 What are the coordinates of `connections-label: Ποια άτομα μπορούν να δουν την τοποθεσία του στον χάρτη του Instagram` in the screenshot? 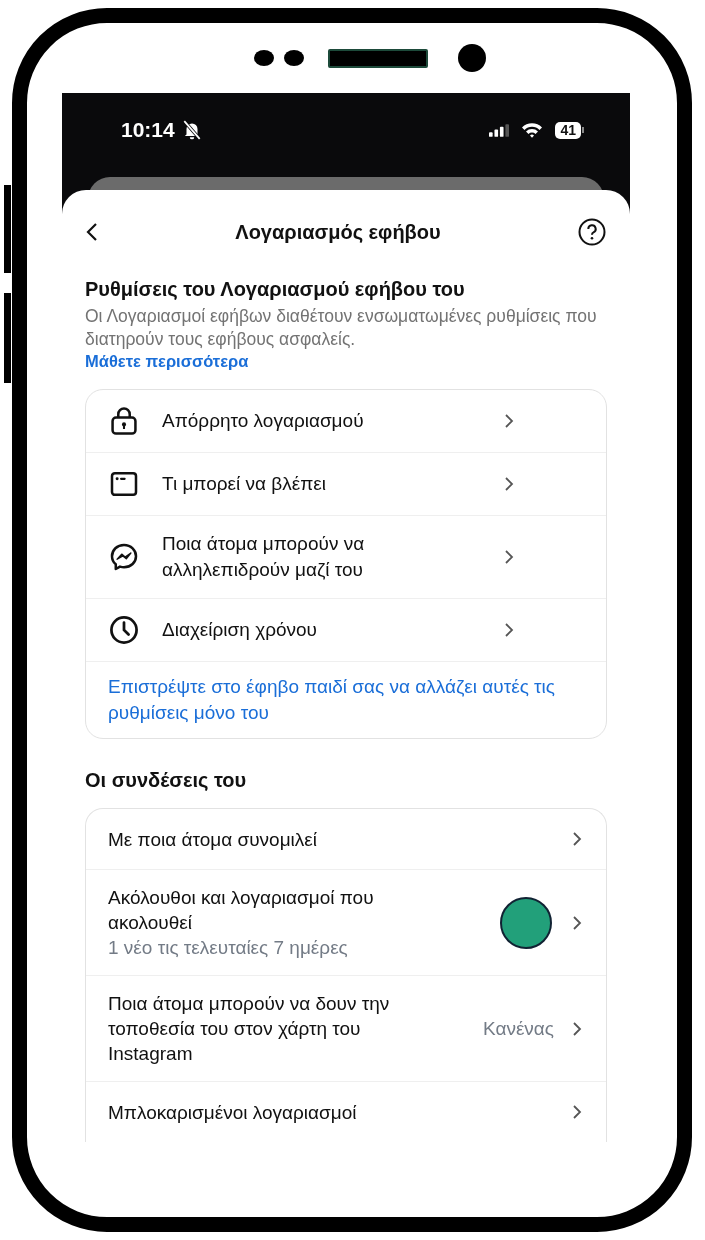 It's located at (249, 1029).